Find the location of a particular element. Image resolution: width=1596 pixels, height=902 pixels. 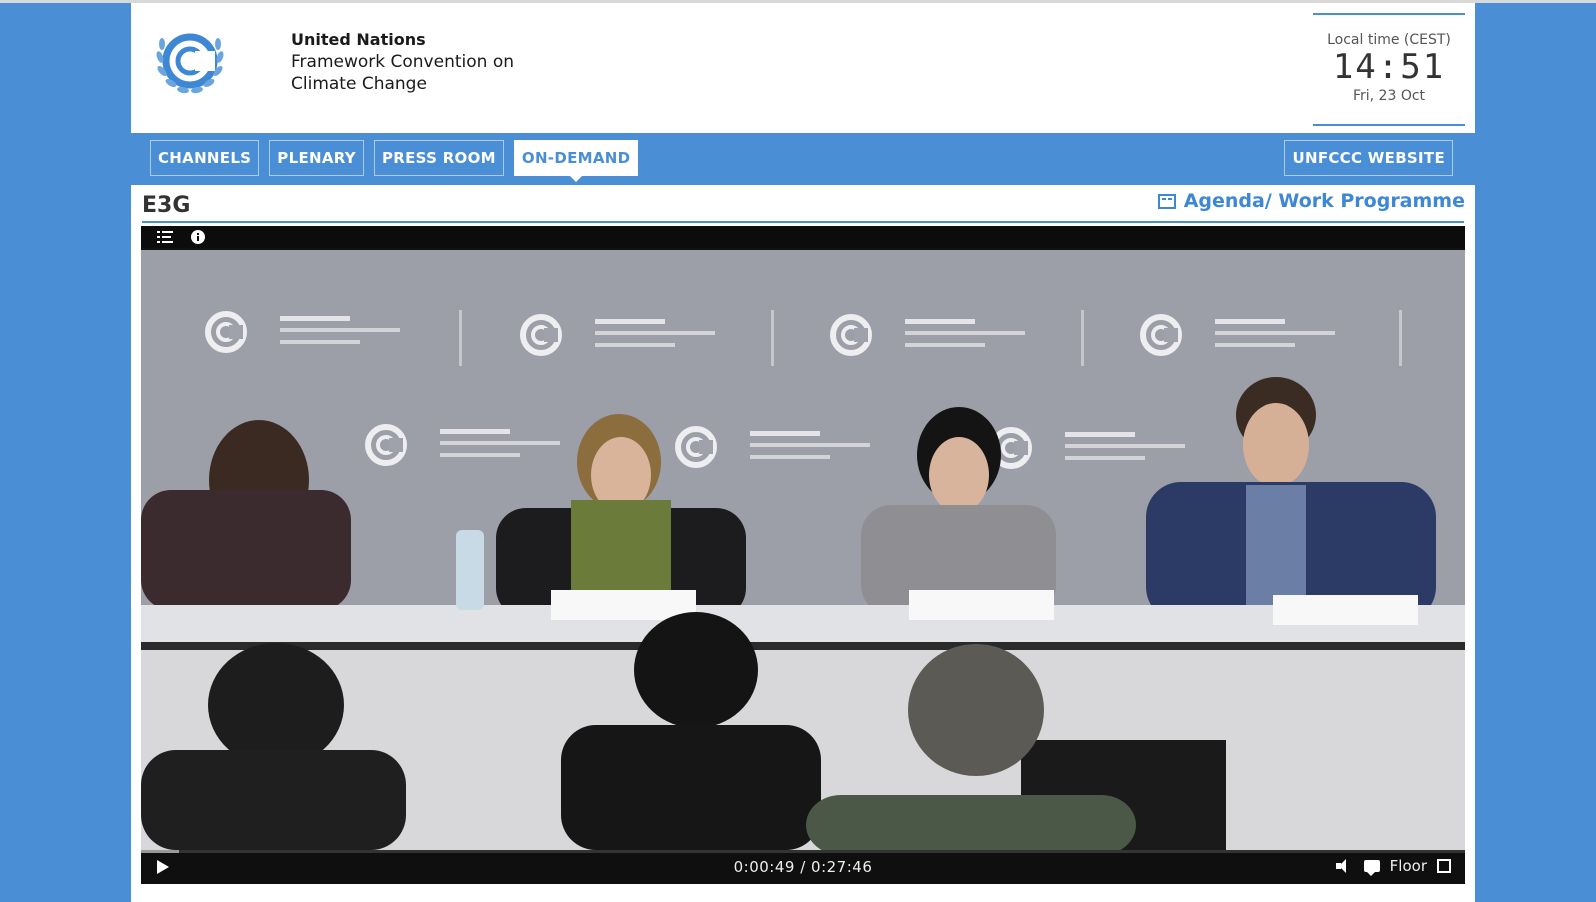

org-name-line1: United Nations is located at coordinates (358, 39).